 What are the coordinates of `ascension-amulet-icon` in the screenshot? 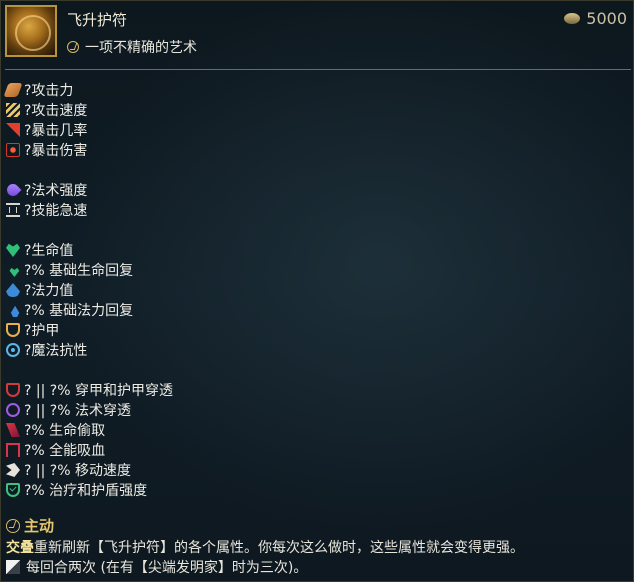 It's located at (31, 31).